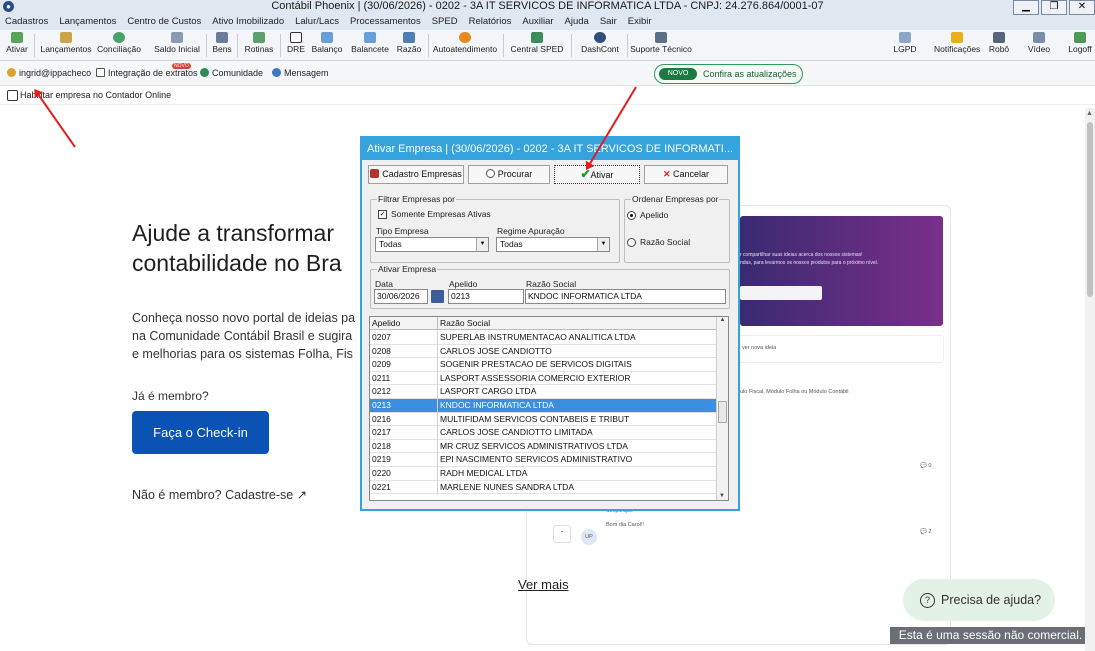  Describe the element at coordinates (11, 72) in the screenshot. I see `user-icon` at that location.